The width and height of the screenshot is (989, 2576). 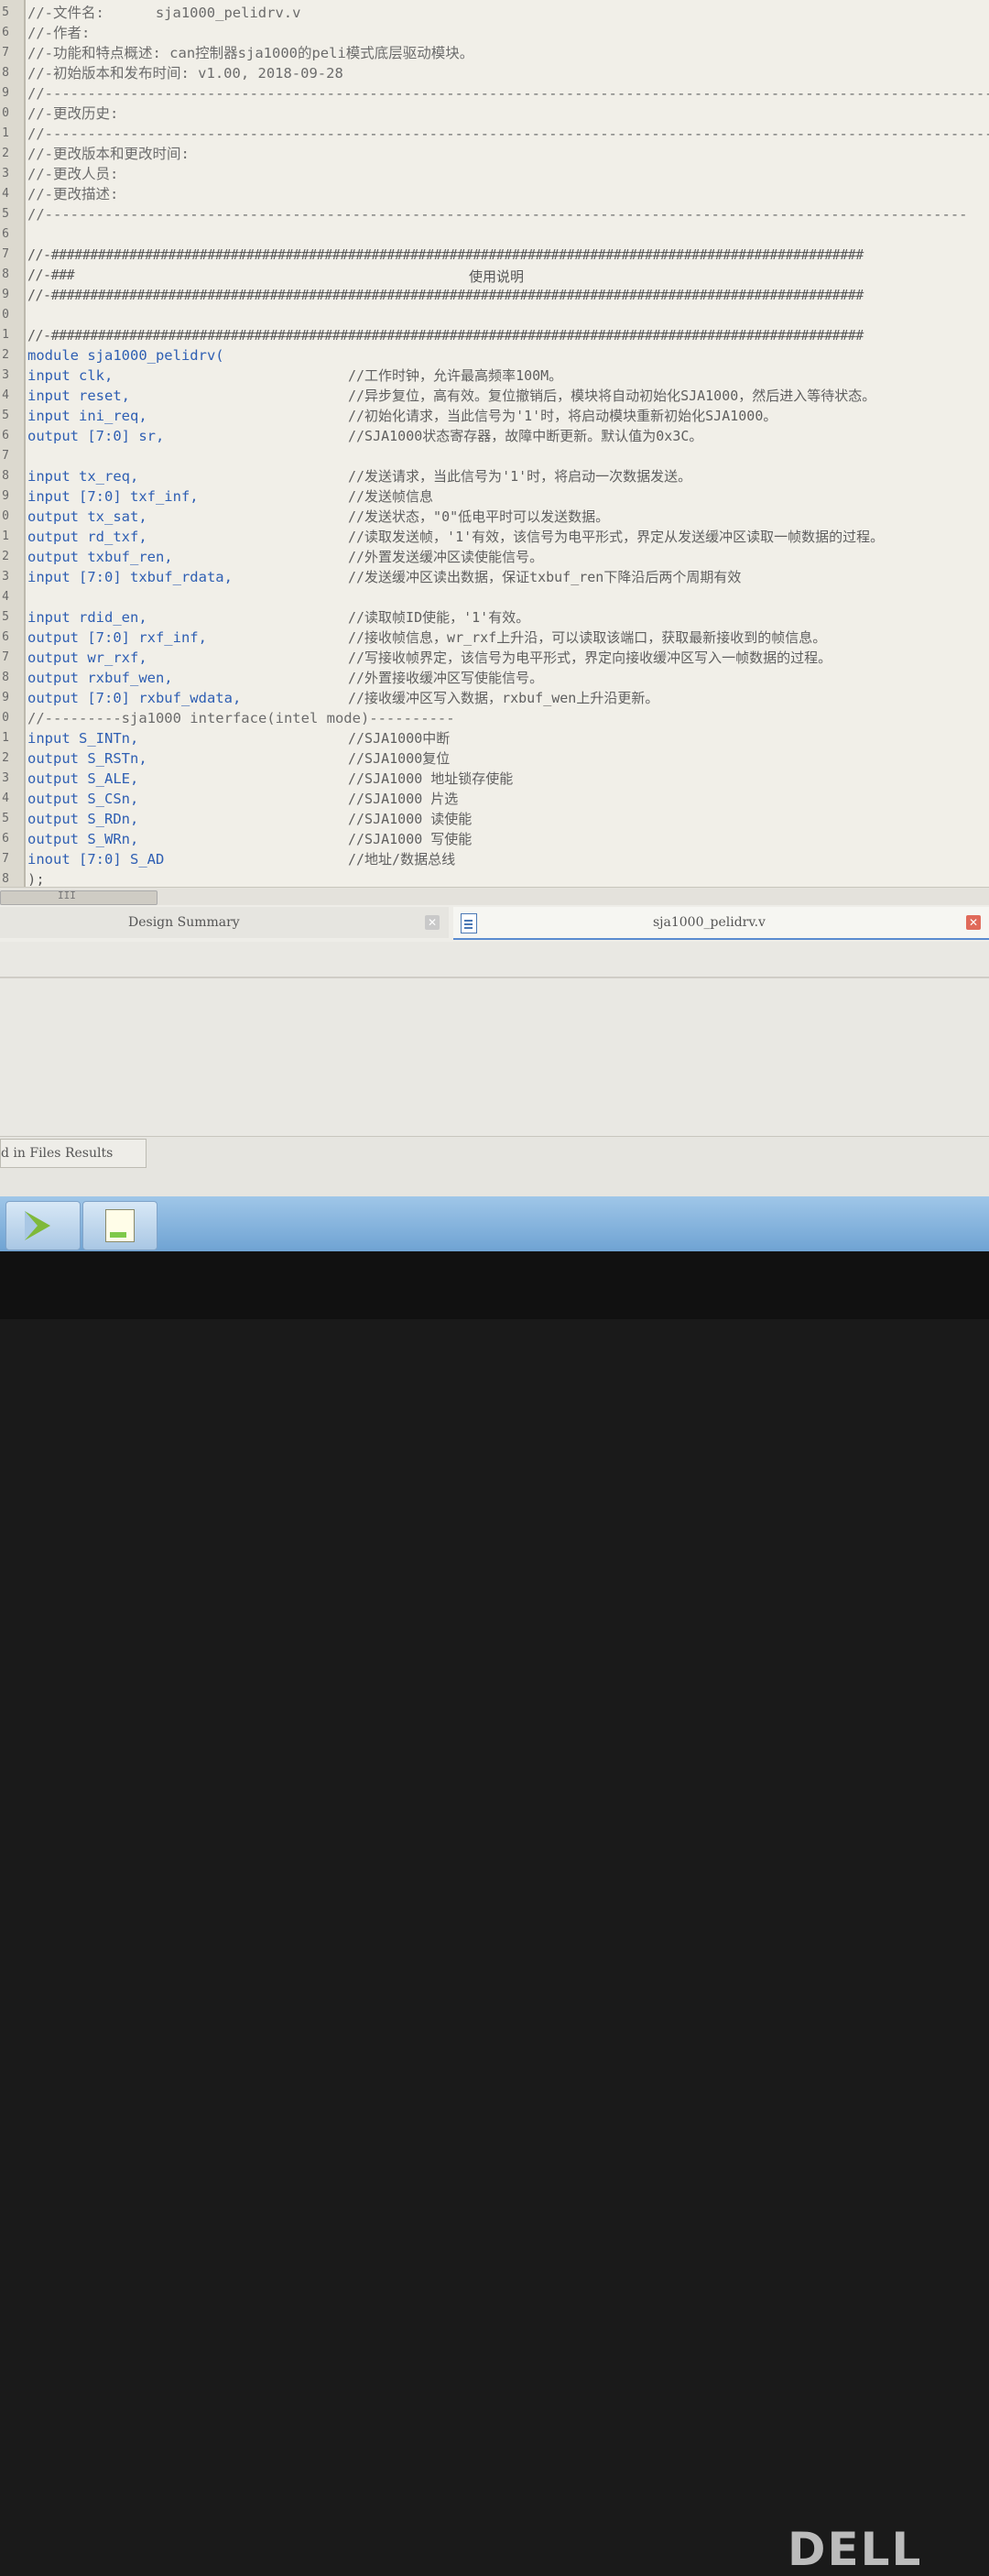 What do you see at coordinates (455, 376) in the screenshot?
I see `port-comment: //工作时钟，允许最高频率100M。` at bounding box center [455, 376].